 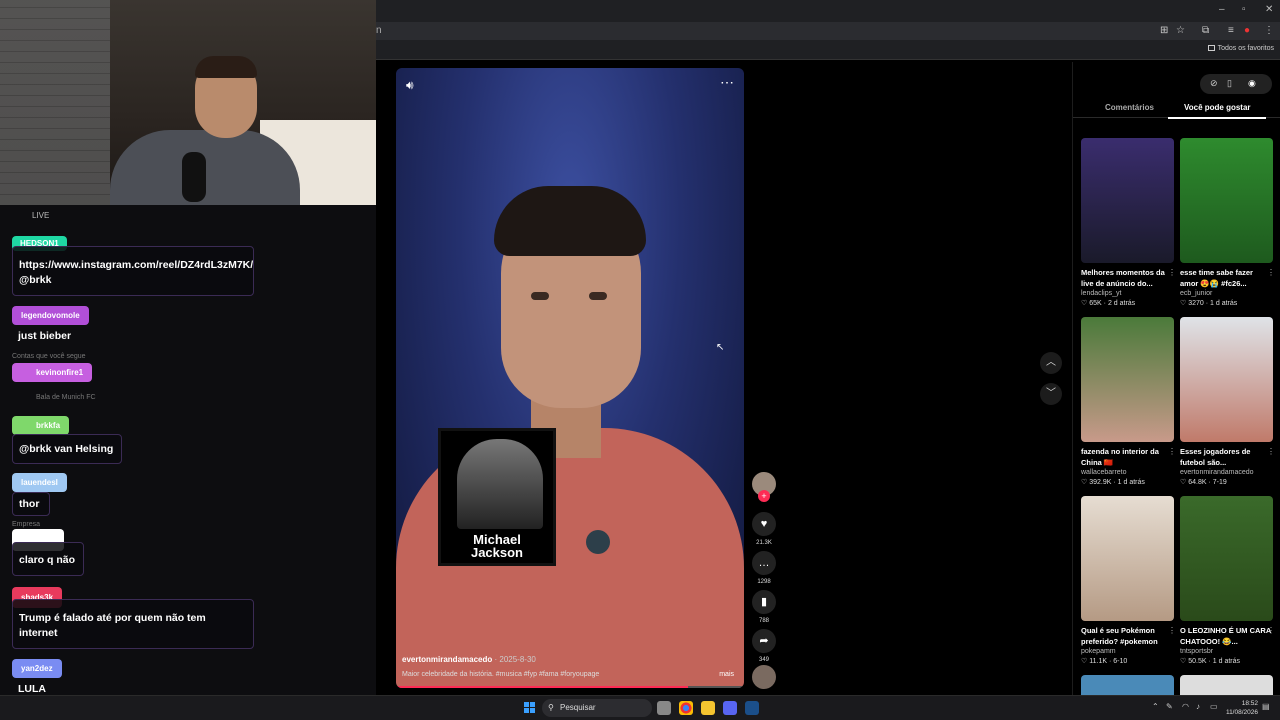 What do you see at coordinates (1185, 706) in the screenshot?
I see `wifi-icon: ◠` at bounding box center [1185, 706].